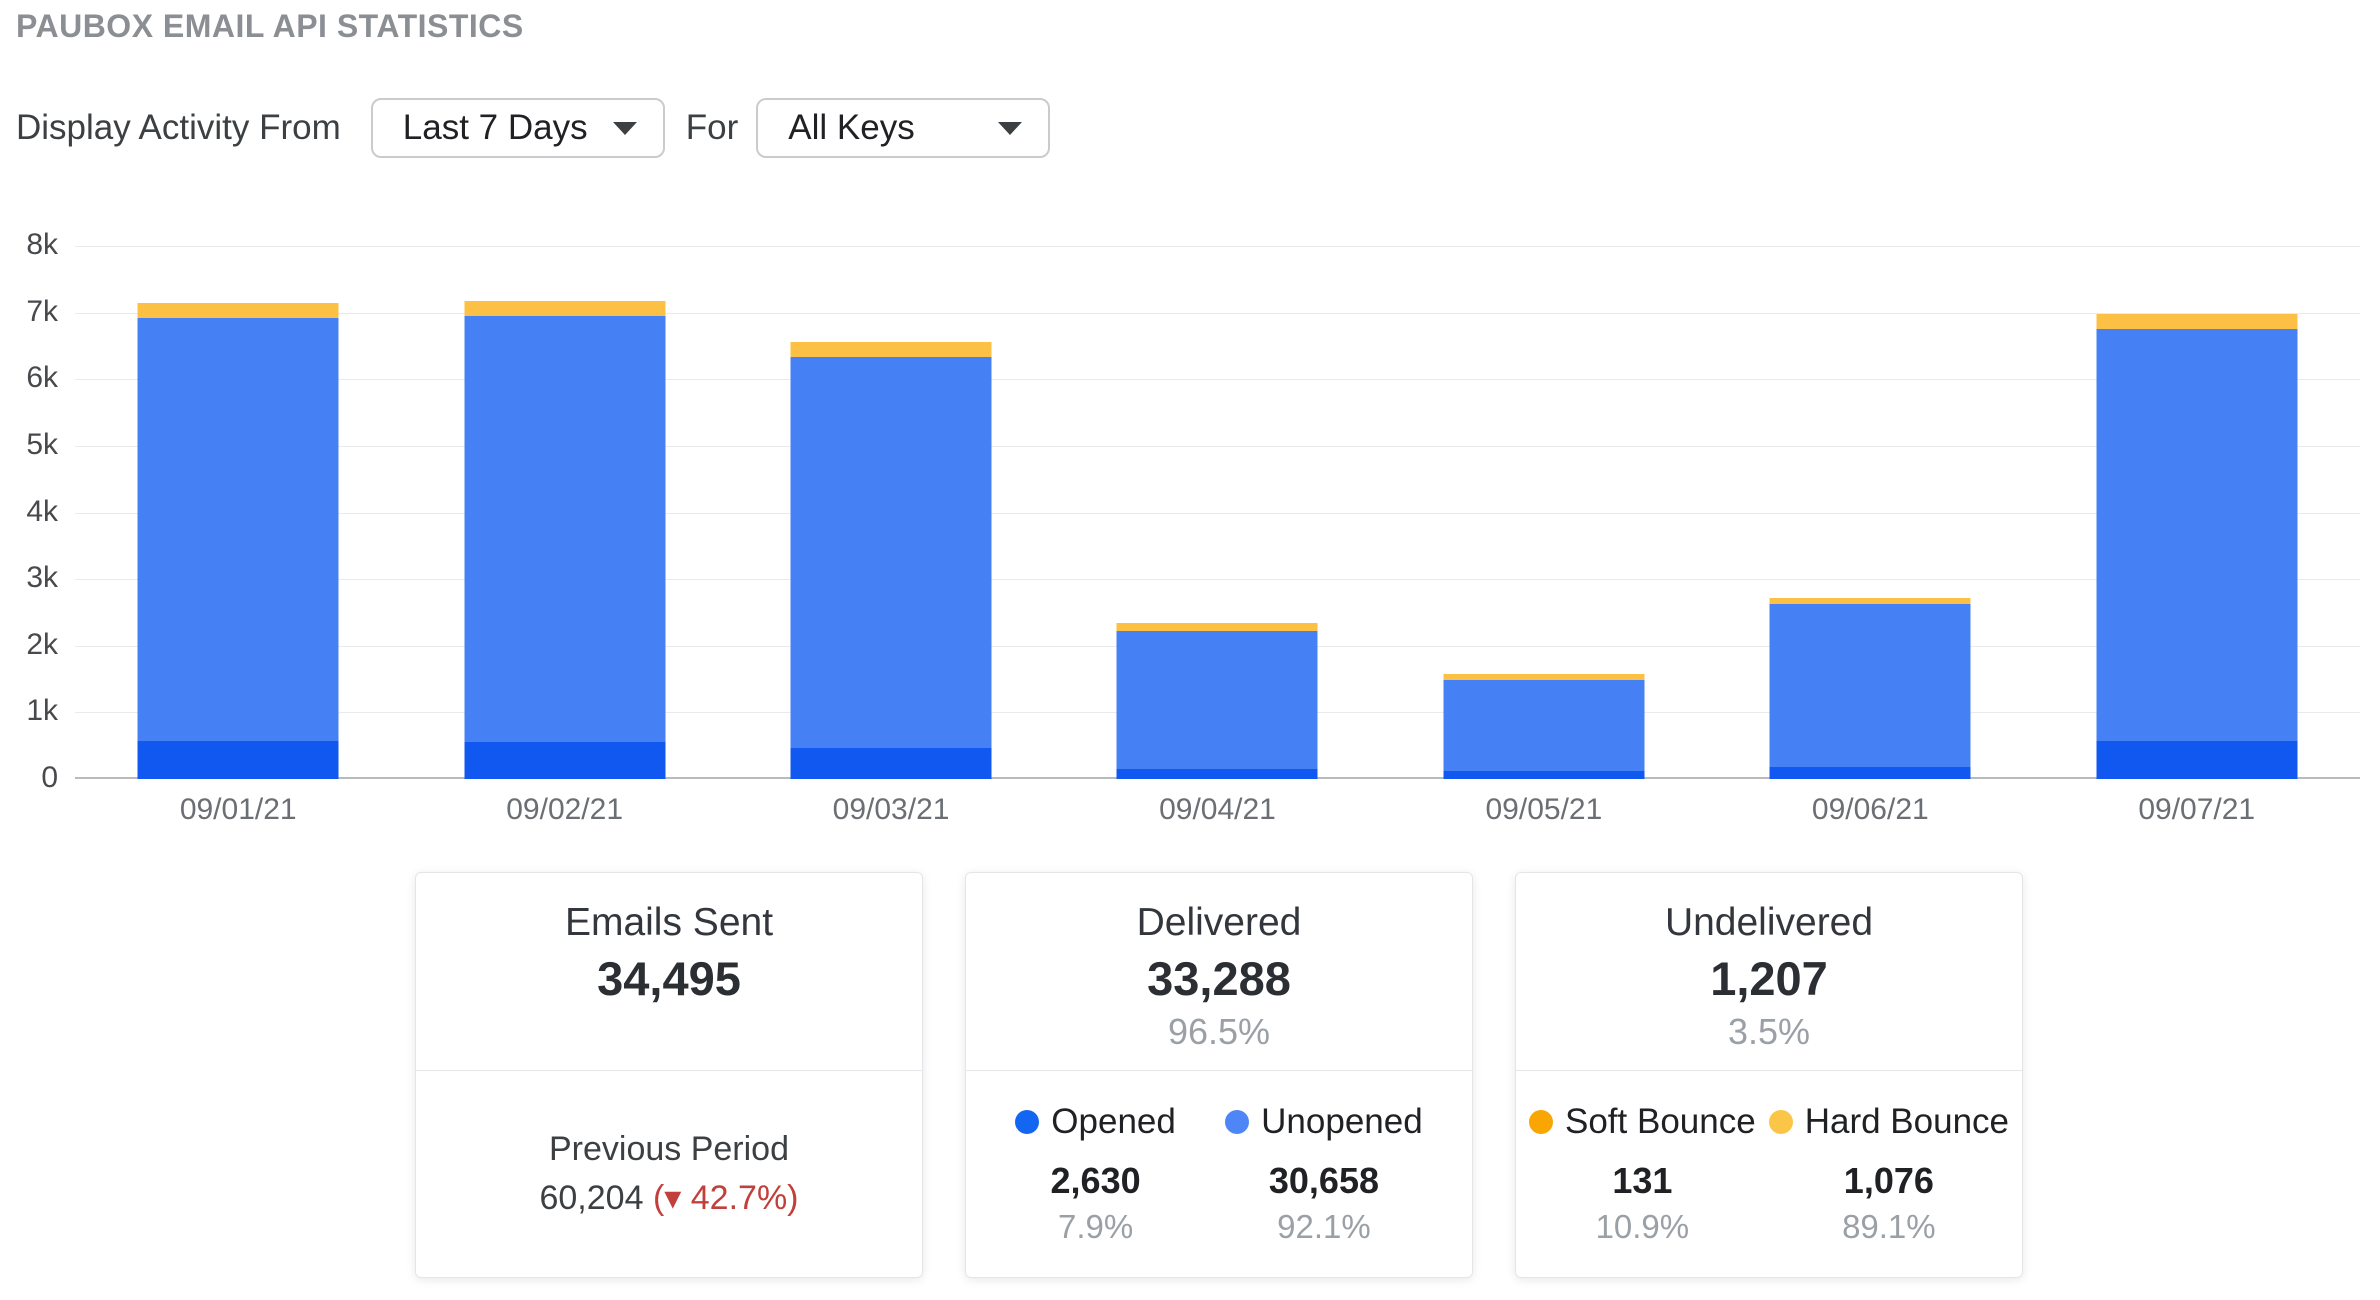 This screenshot has width=2380, height=1300. I want to click on card-title: Emails Sent, so click(669, 922).